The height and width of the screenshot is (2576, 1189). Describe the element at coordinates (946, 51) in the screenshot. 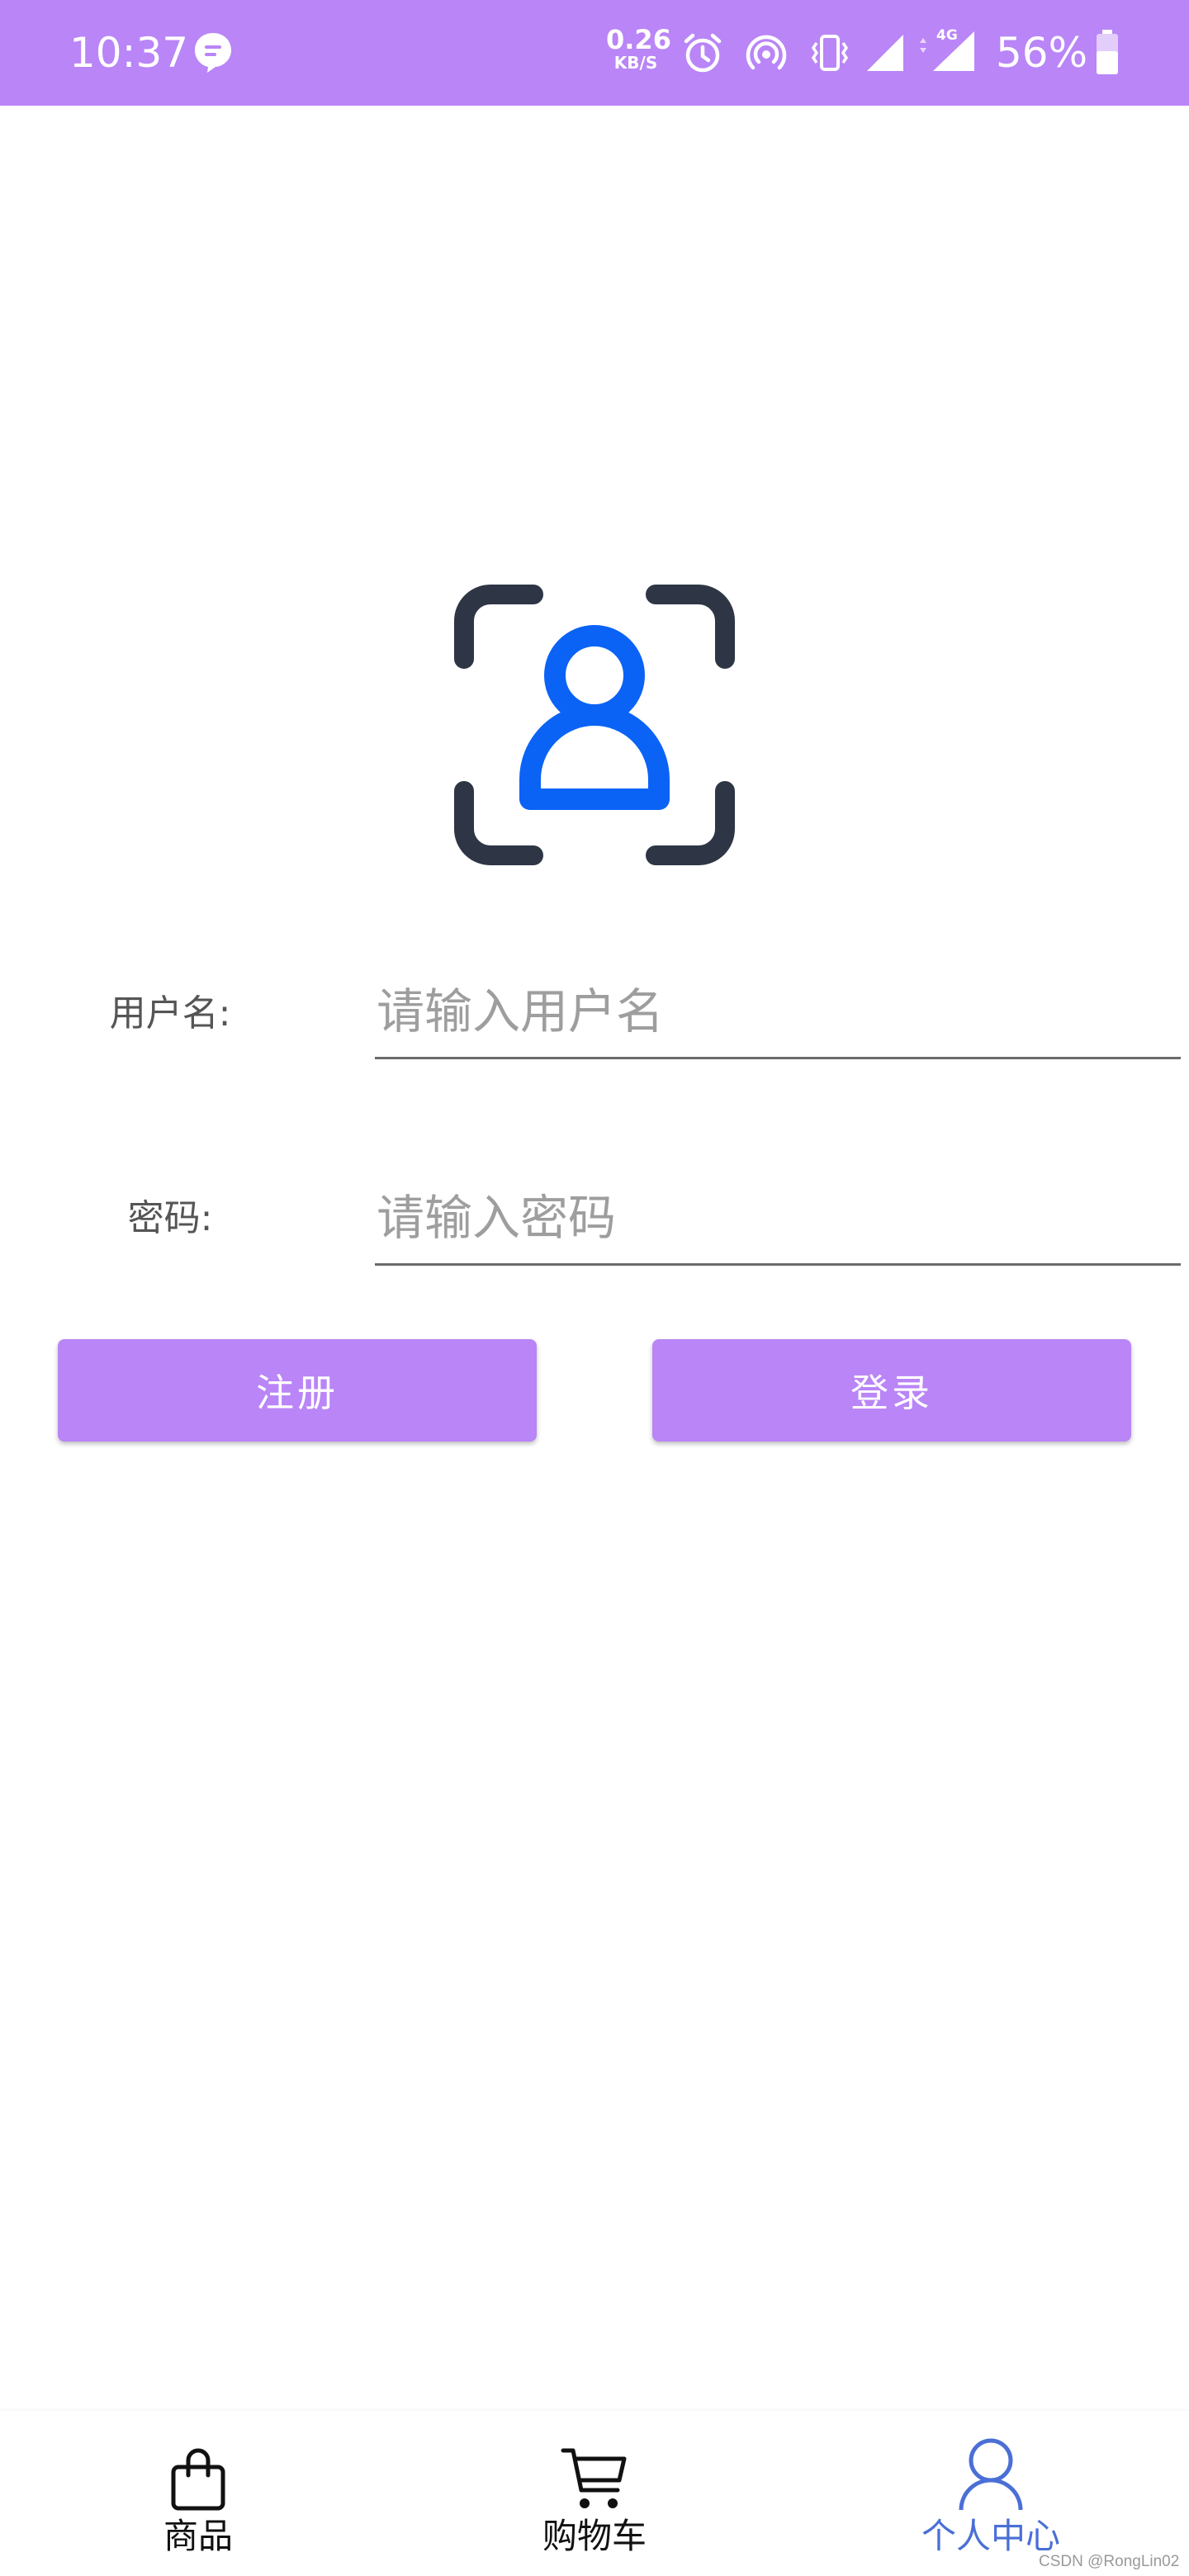

I see `signal-4g-icon: 4G` at that location.